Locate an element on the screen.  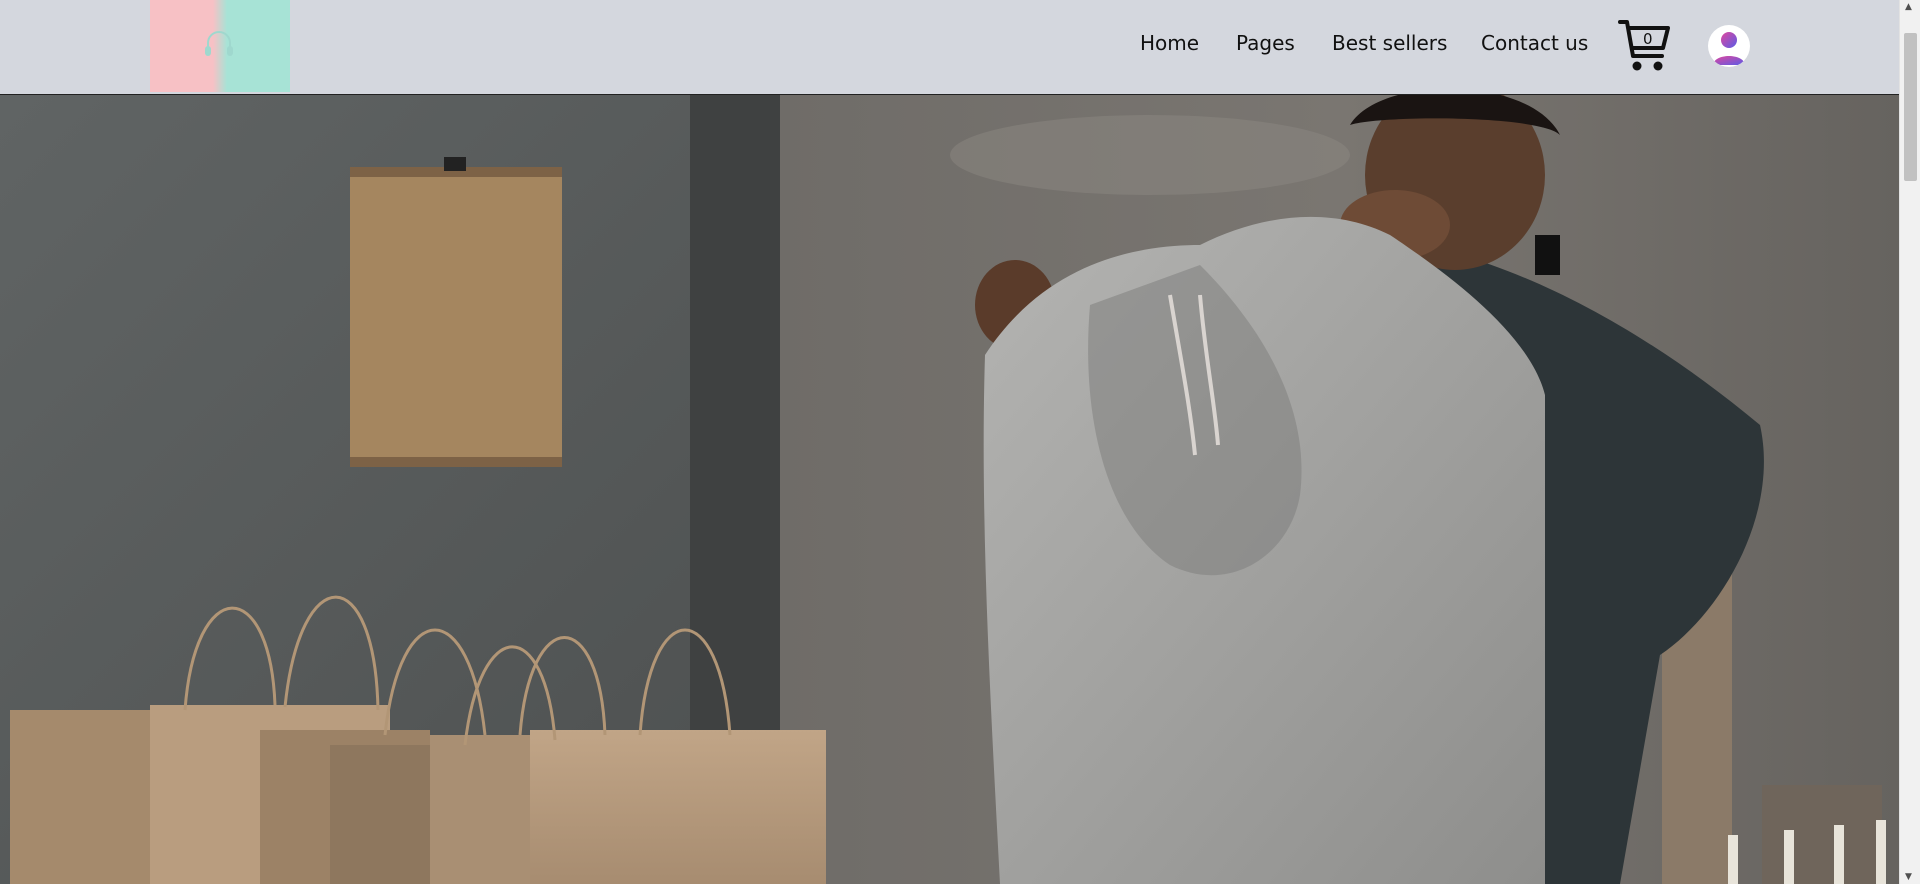
scroll-thumb is located at coordinates (1910, 107).